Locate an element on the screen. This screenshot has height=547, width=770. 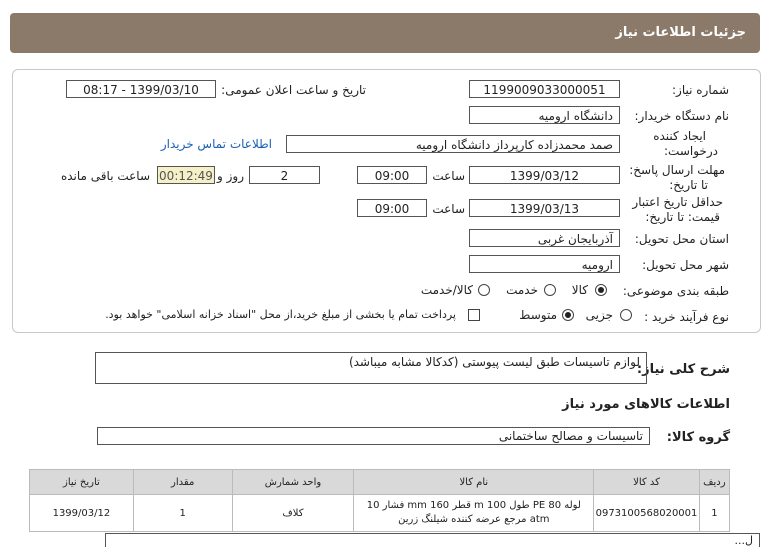
remaining-time-label: ساعت باقی مانده is located at coordinates (105, 176).